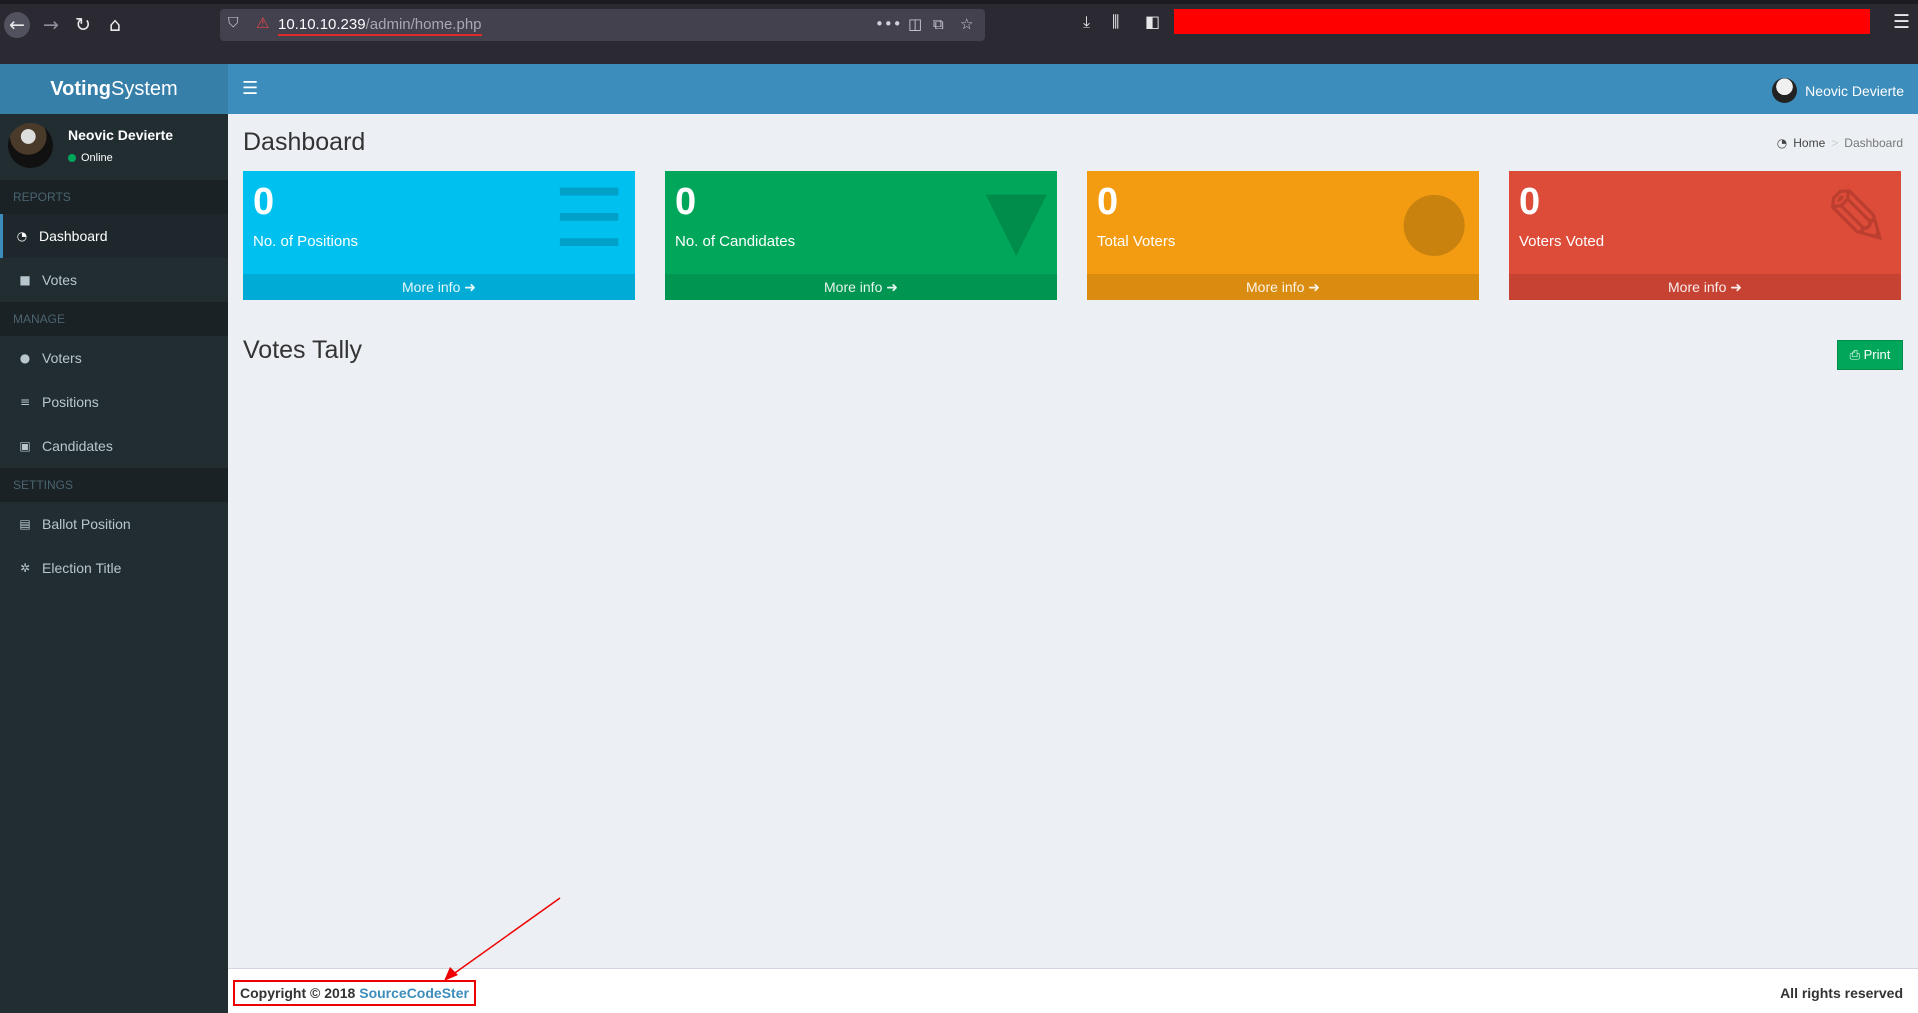 This screenshot has width=1918, height=1013. I want to click on user-menu: Neovic Devierte, so click(1838, 90).